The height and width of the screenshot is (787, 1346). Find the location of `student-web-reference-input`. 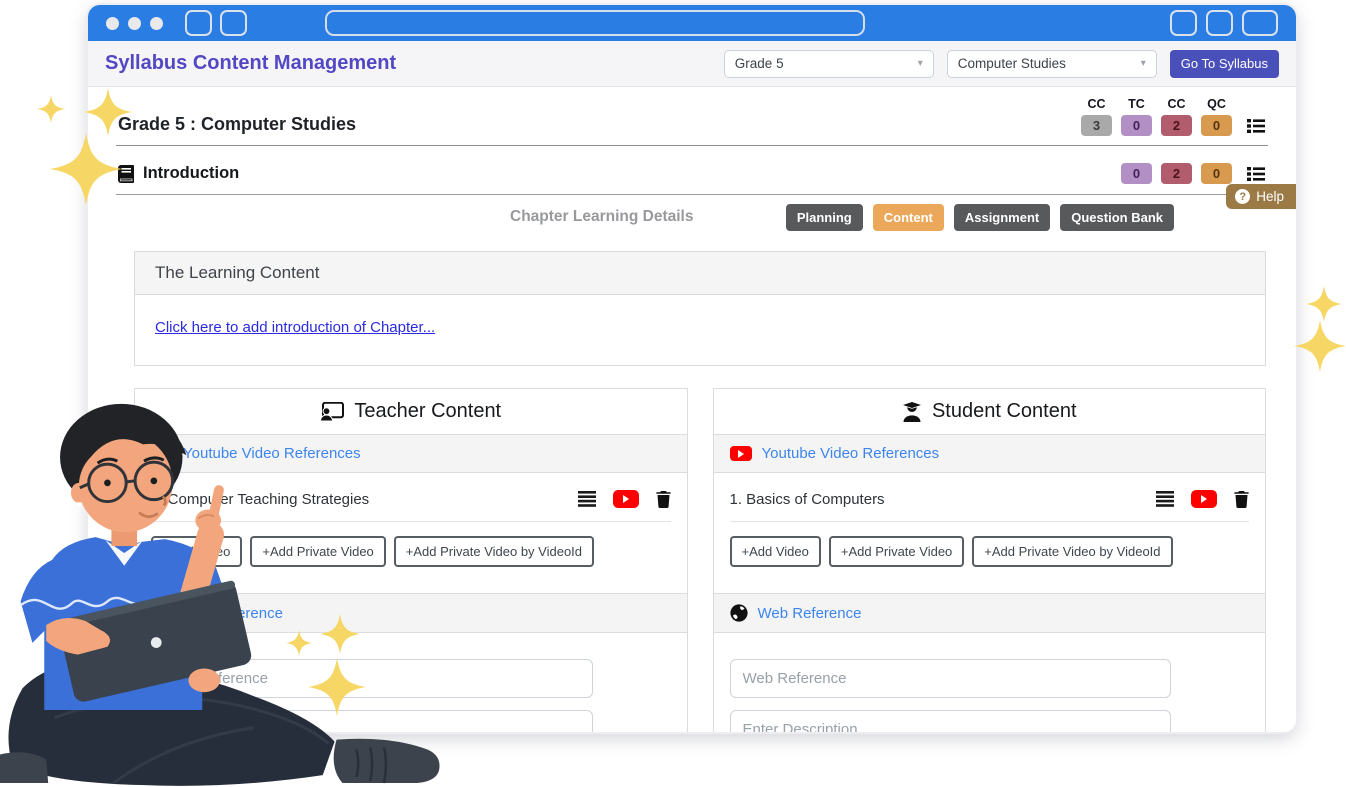

student-web-reference-input is located at coordinates (950, 678).